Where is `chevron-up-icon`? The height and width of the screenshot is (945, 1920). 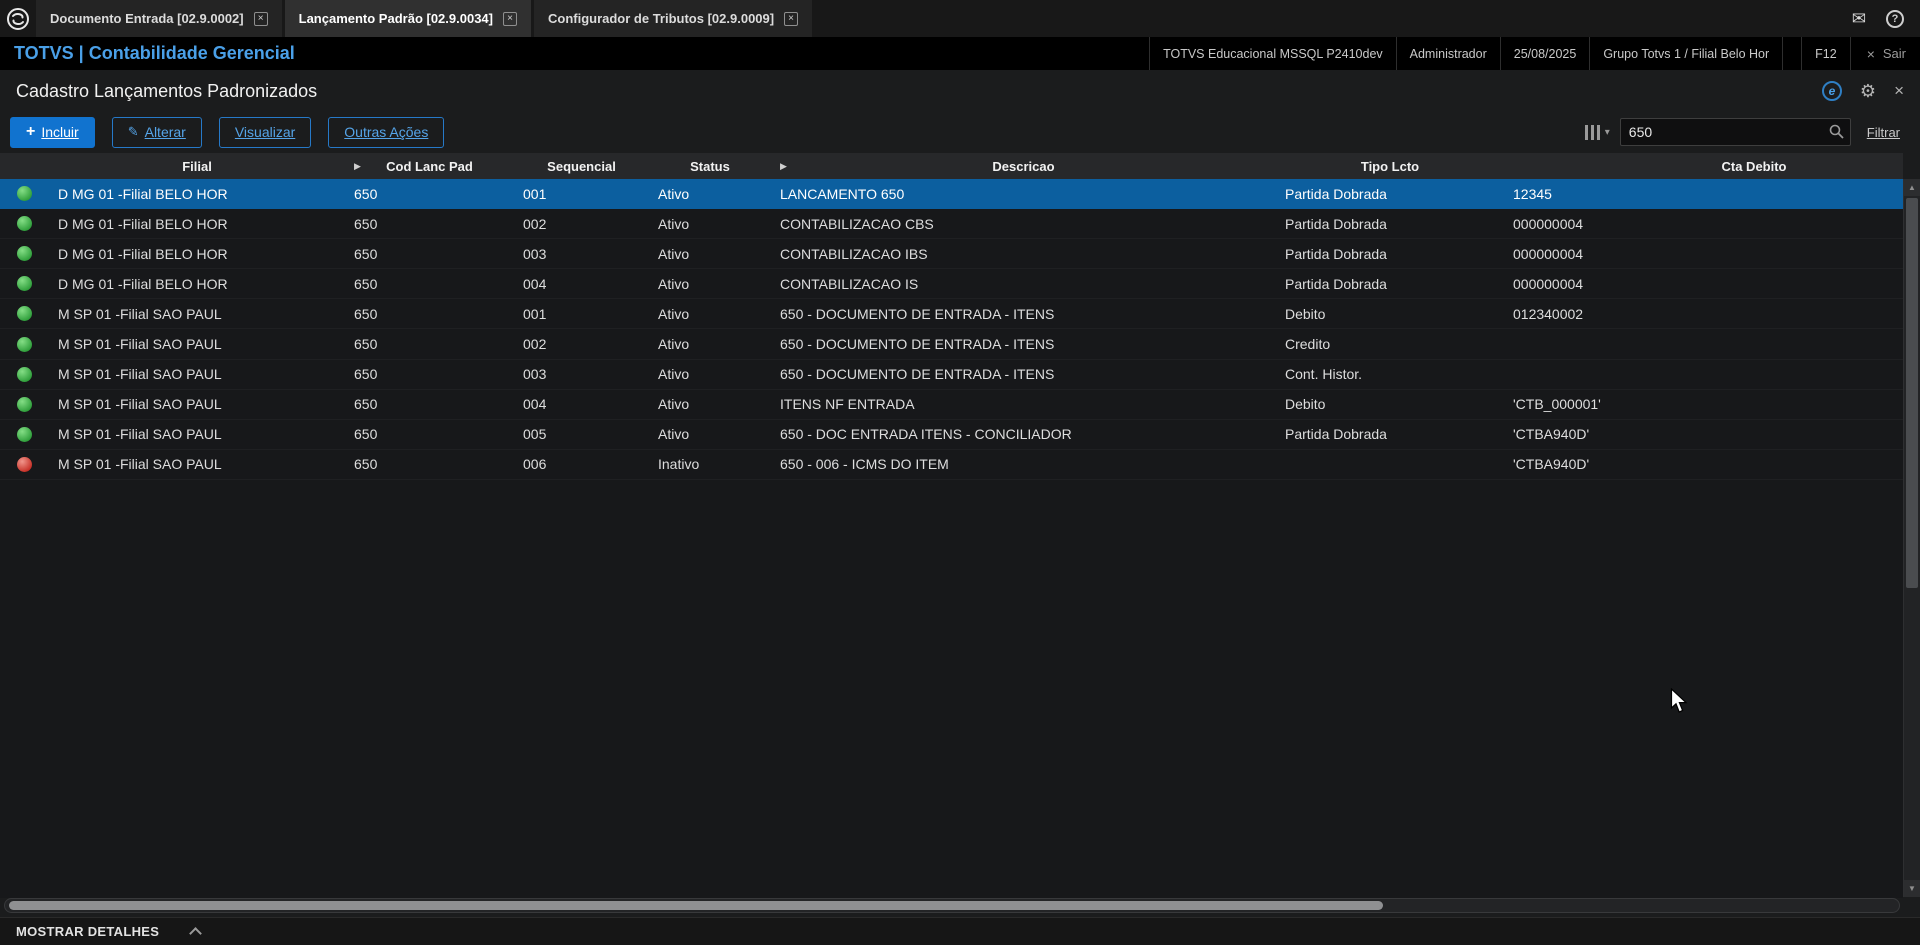
chevron-up-icon is located at coordinates (196, 933).